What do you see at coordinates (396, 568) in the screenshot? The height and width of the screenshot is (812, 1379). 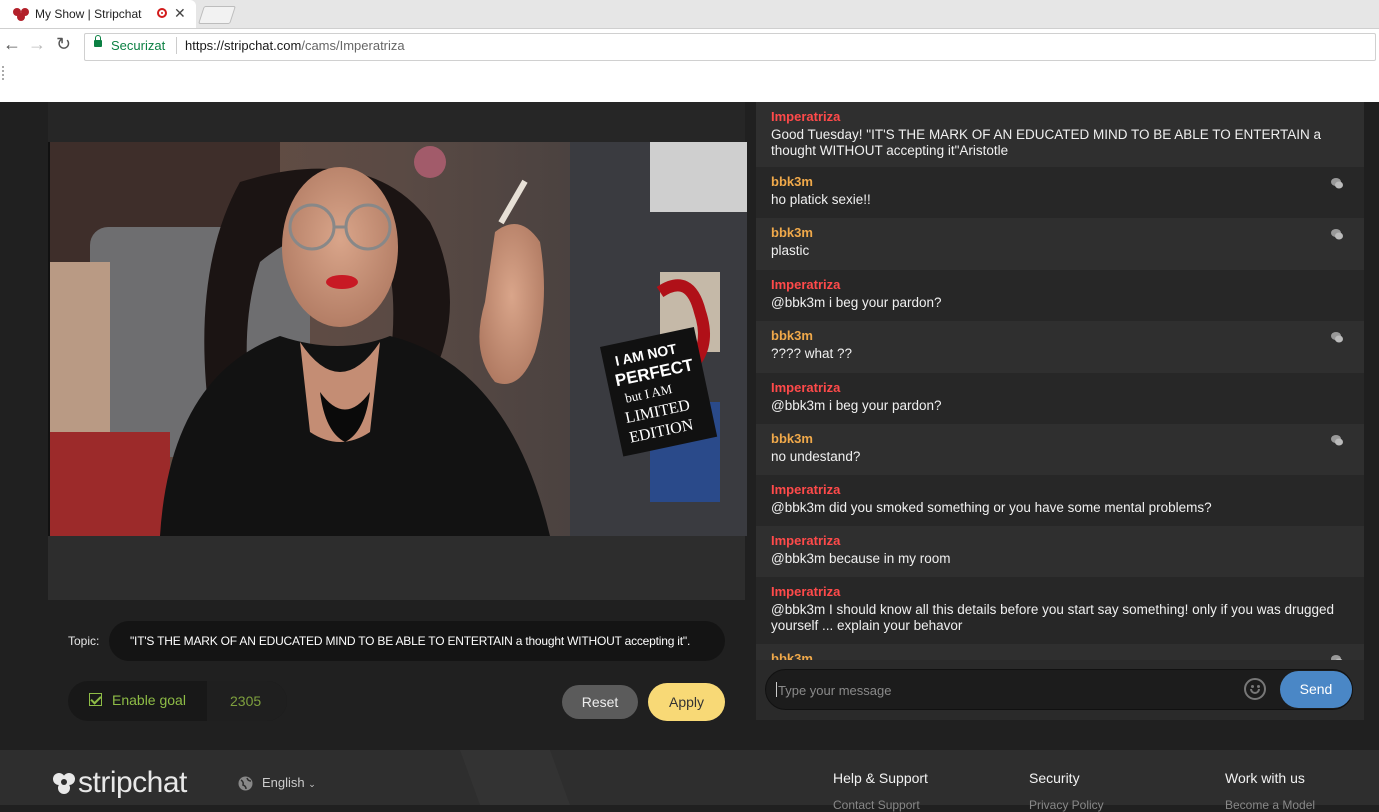 I see `video-controls-area` at bounding box center [396, 568].